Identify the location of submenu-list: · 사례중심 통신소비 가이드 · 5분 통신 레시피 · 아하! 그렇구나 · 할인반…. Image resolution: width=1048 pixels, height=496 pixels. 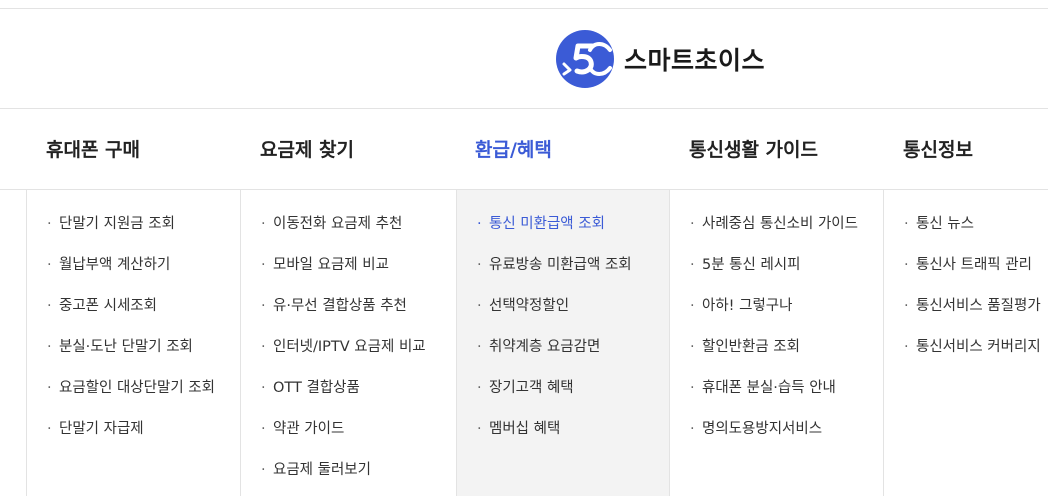
(787, 325).